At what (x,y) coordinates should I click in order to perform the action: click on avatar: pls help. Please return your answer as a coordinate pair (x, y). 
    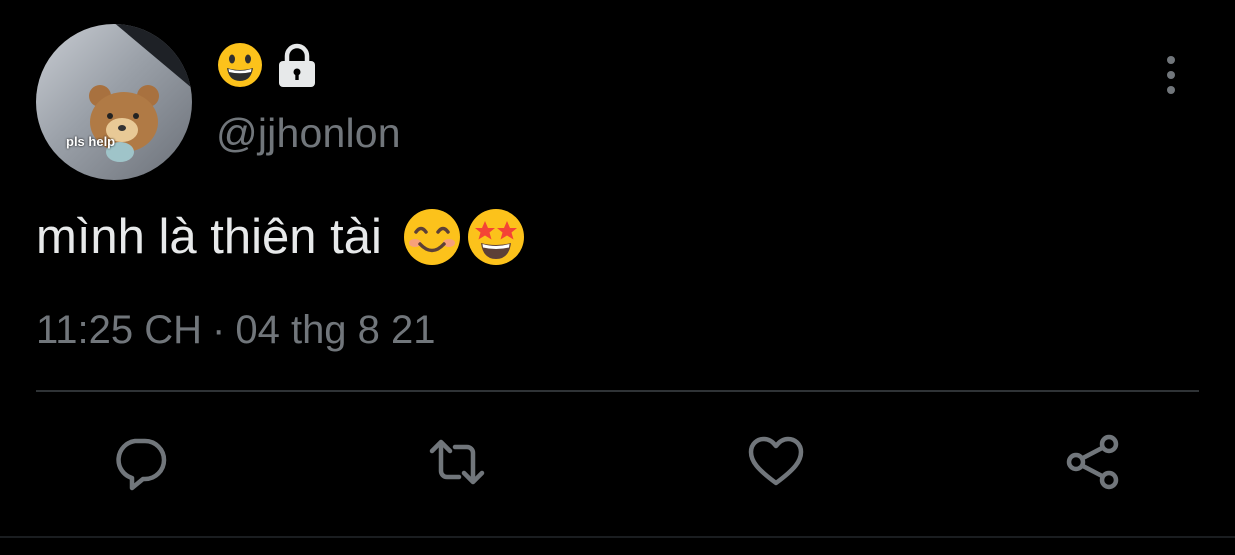
    Looking at the image, I should click on (114, 102).